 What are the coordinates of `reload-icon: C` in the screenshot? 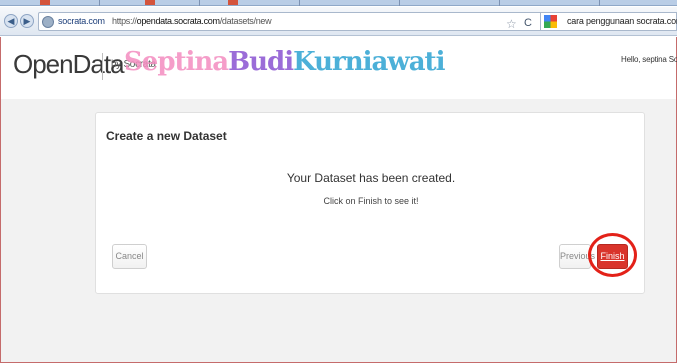 It's located at (528, 23).